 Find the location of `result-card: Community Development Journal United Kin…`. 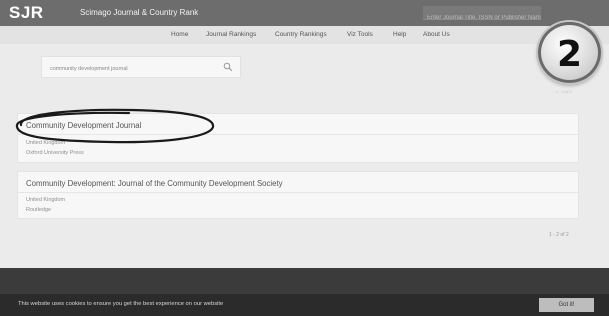

result-card: Community Development Journal United Kin… is located at coordinates (298, 138).